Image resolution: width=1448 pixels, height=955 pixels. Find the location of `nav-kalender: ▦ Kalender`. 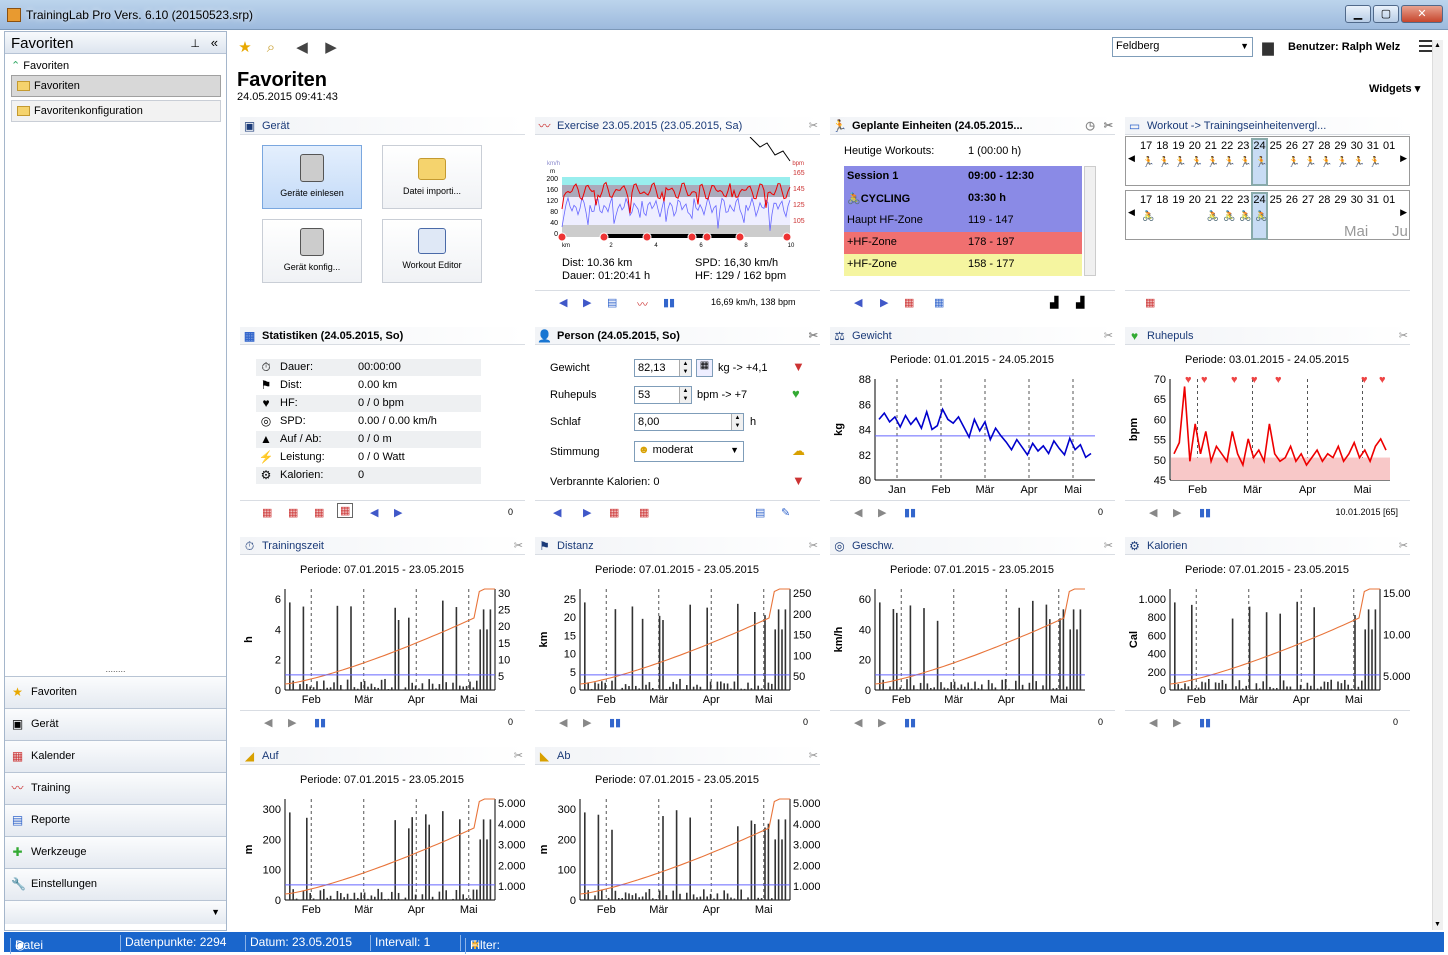

nav-kalender: ▦ Kalender is located at coordinates (115, 756).